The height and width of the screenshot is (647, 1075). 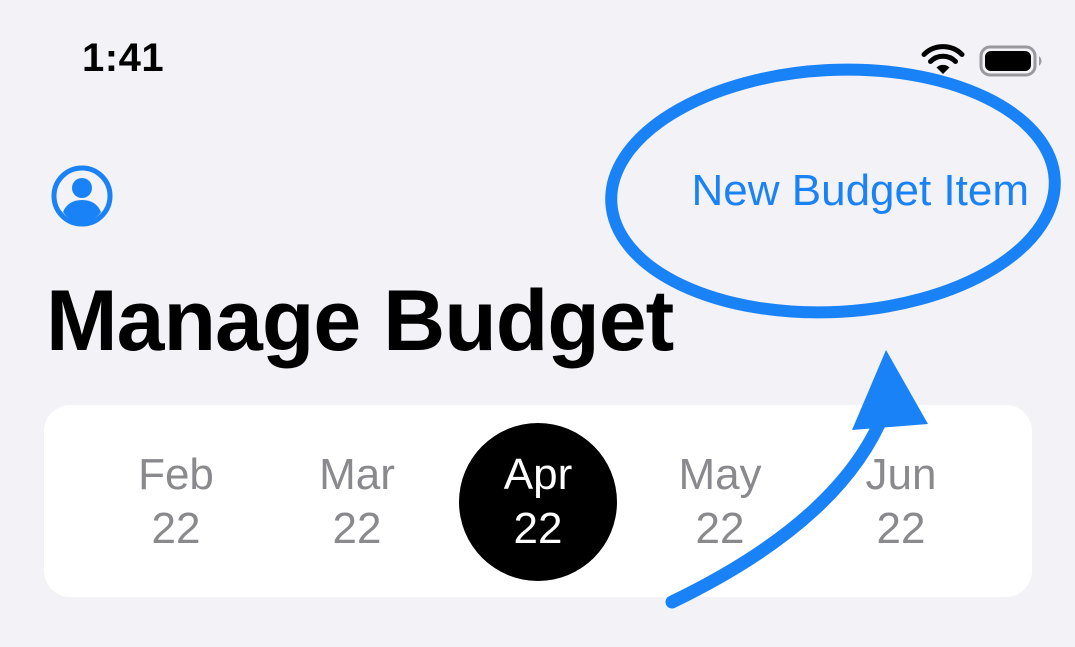 What do you see at coordinates (360, 321) in the screenshot?
I see `page-title: Manage Budget` at bounding box center [360, 321].